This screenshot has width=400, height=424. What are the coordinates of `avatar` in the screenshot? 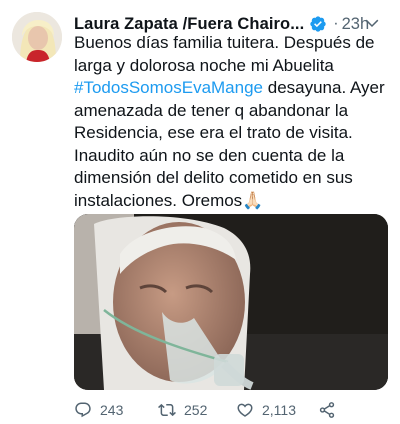 It's located at (37, 37).